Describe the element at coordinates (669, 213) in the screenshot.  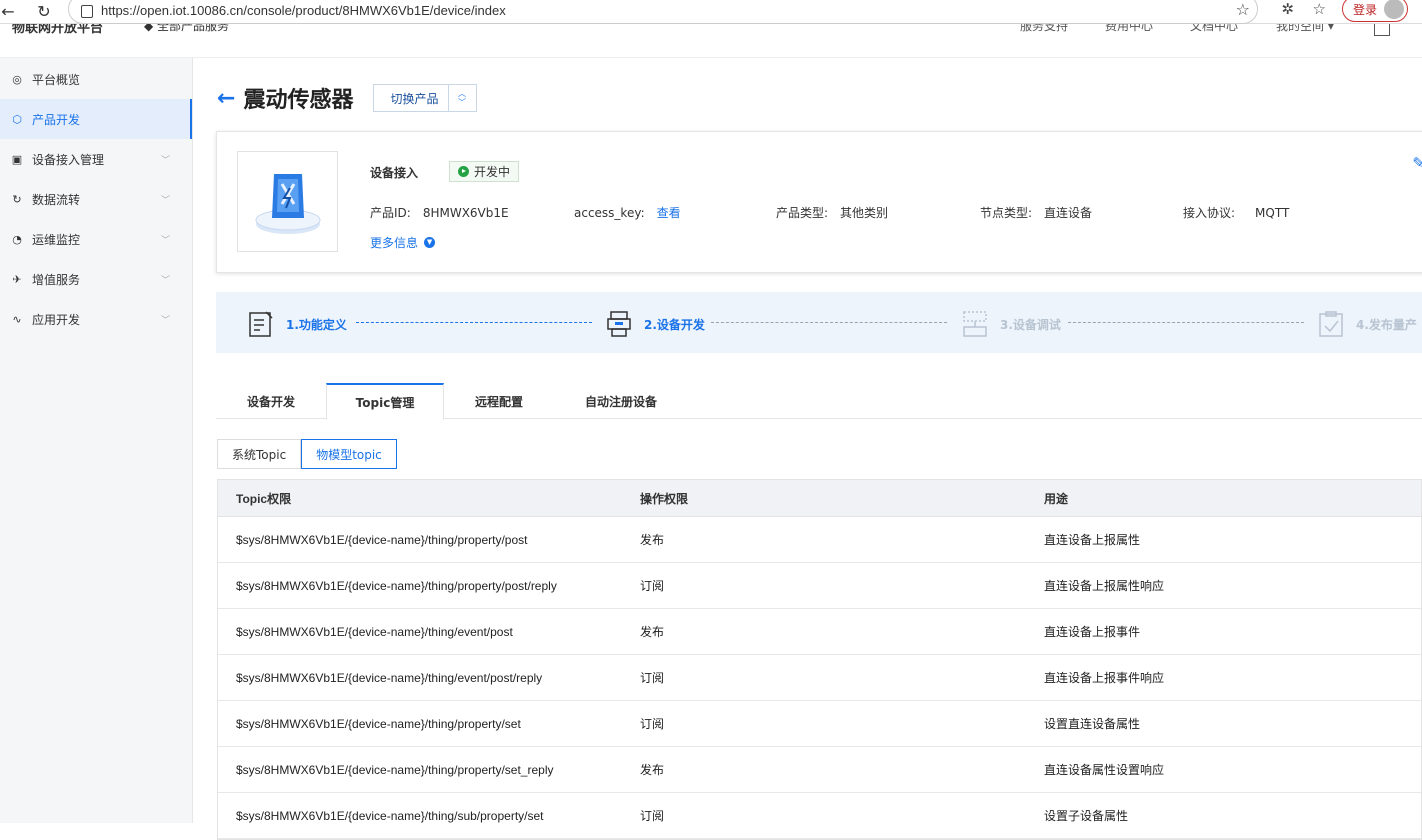
I see `view-key-link: 查看` at that location.